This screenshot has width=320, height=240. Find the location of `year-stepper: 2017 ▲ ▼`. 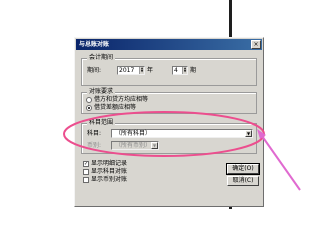

year-stepper: 2017 ▲ ▼ is located at coordinates (131, 70).